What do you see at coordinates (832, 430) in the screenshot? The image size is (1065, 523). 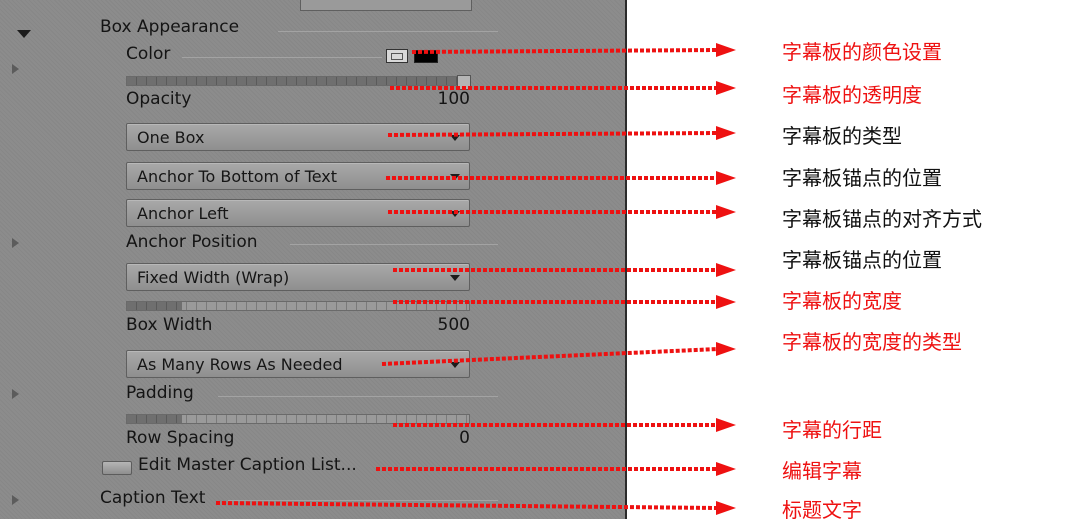 I see `annotation-row-spacing: 字幕的行距` at bounding box center [832, 430].